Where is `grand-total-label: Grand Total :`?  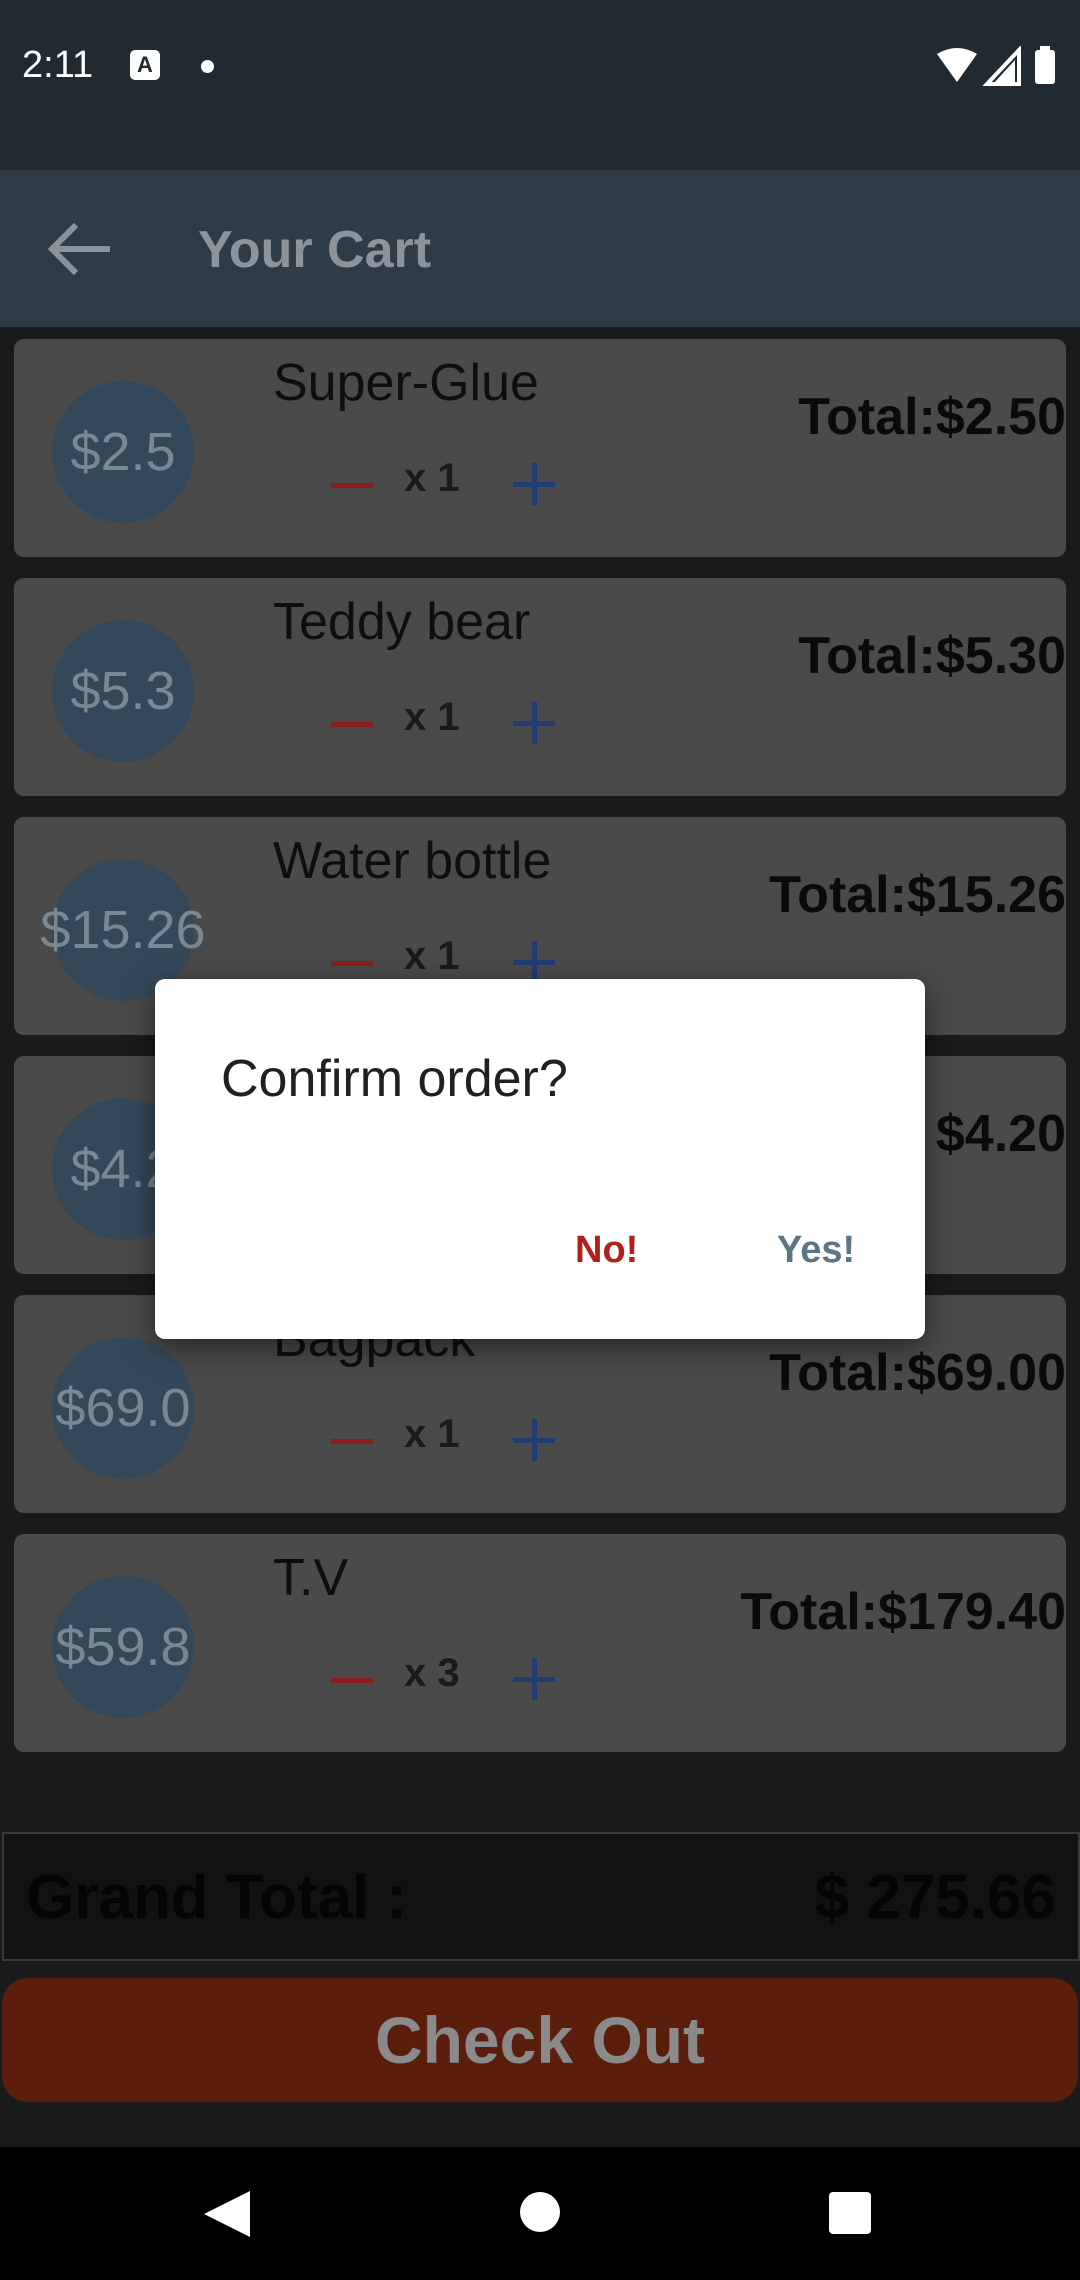 grand-total-label: Grand Total : is located at coordinates (217, 1897).